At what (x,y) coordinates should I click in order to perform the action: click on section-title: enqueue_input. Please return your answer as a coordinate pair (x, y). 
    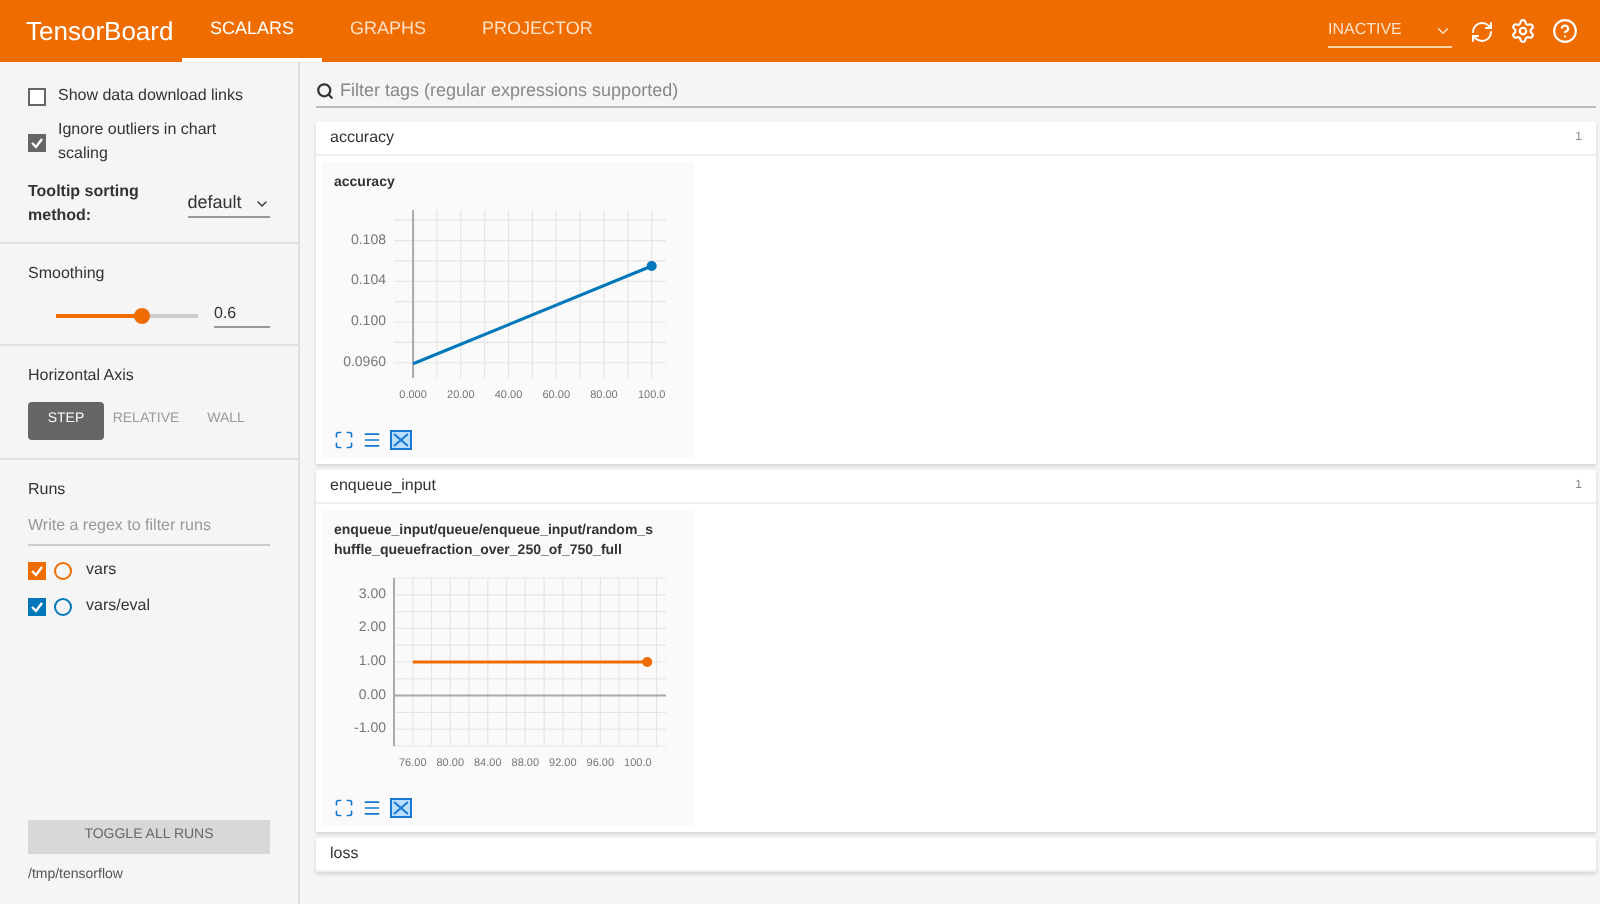
    Looking at the image, I should click on (383, 486).